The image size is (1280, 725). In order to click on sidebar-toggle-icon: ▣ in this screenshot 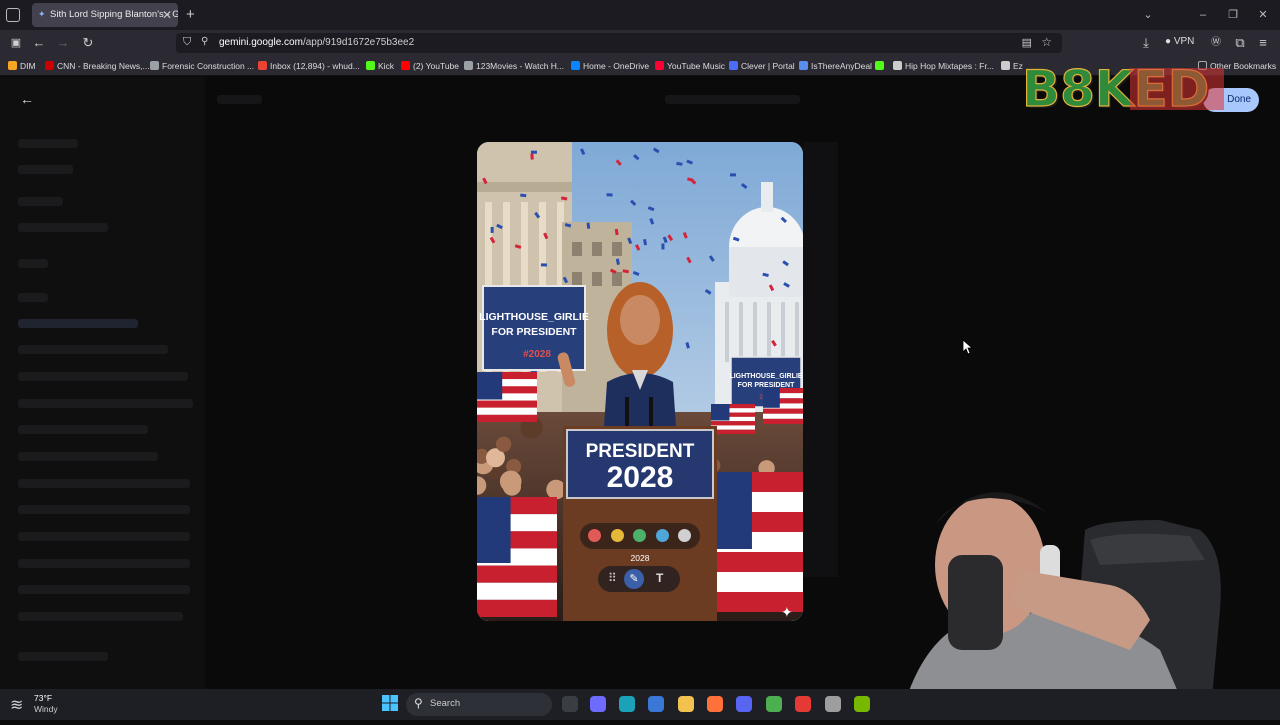, I will do `click(16, 43)`.